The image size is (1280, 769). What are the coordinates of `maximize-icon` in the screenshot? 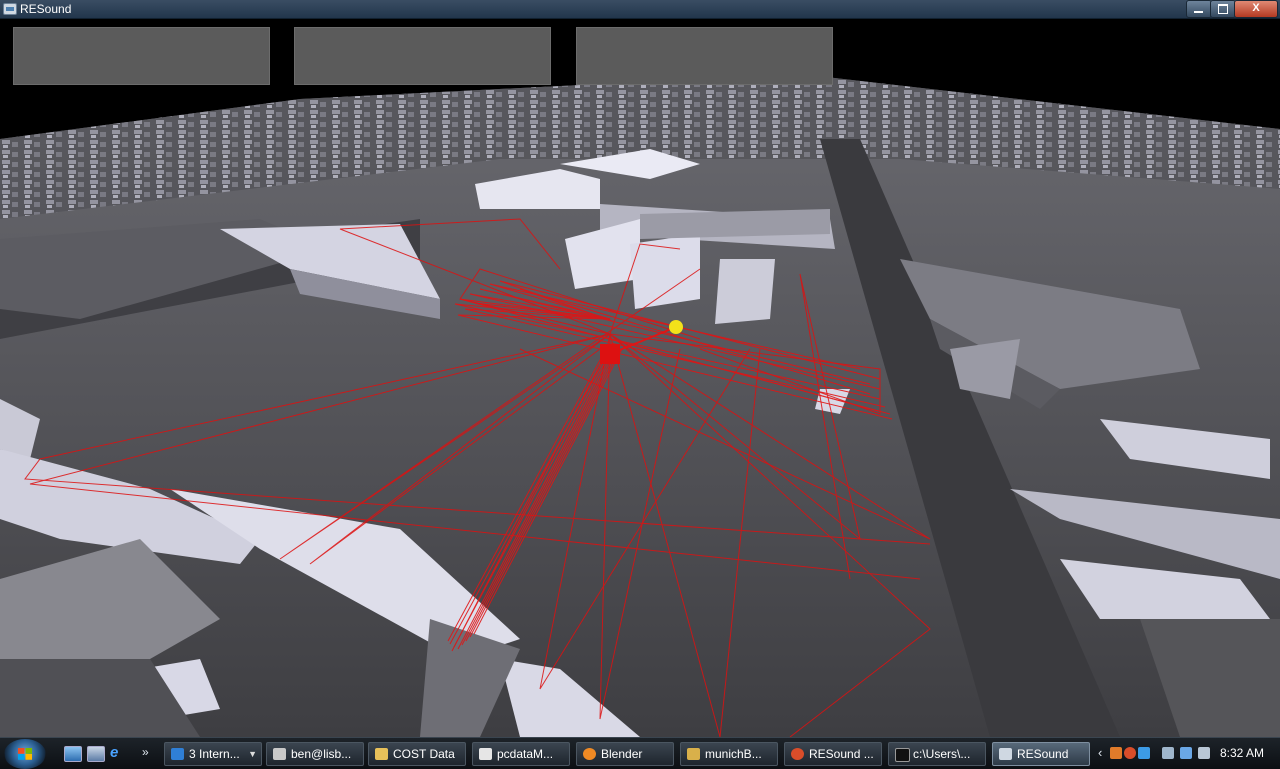 It's located at (1223, 9).